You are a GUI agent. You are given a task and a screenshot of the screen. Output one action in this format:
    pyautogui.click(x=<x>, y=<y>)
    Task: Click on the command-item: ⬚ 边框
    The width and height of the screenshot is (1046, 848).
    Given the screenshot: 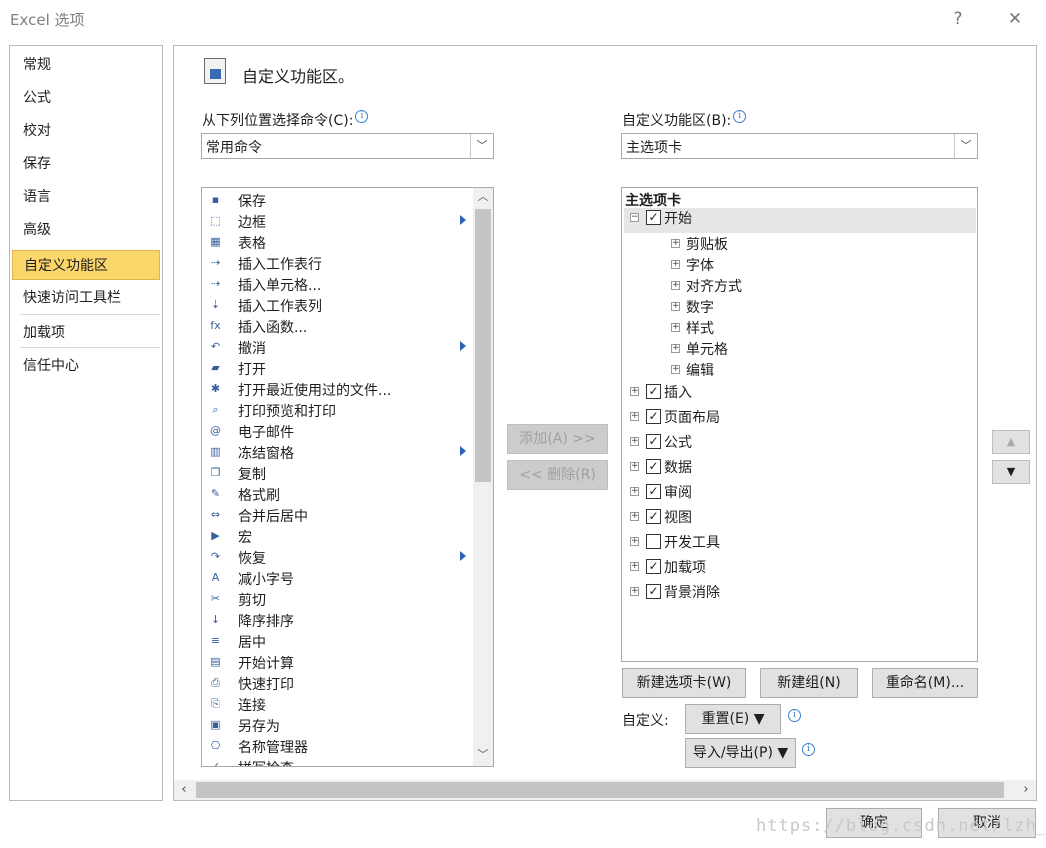 What is the action you would take?
    pyautogui.click(x=338, y=221)
    